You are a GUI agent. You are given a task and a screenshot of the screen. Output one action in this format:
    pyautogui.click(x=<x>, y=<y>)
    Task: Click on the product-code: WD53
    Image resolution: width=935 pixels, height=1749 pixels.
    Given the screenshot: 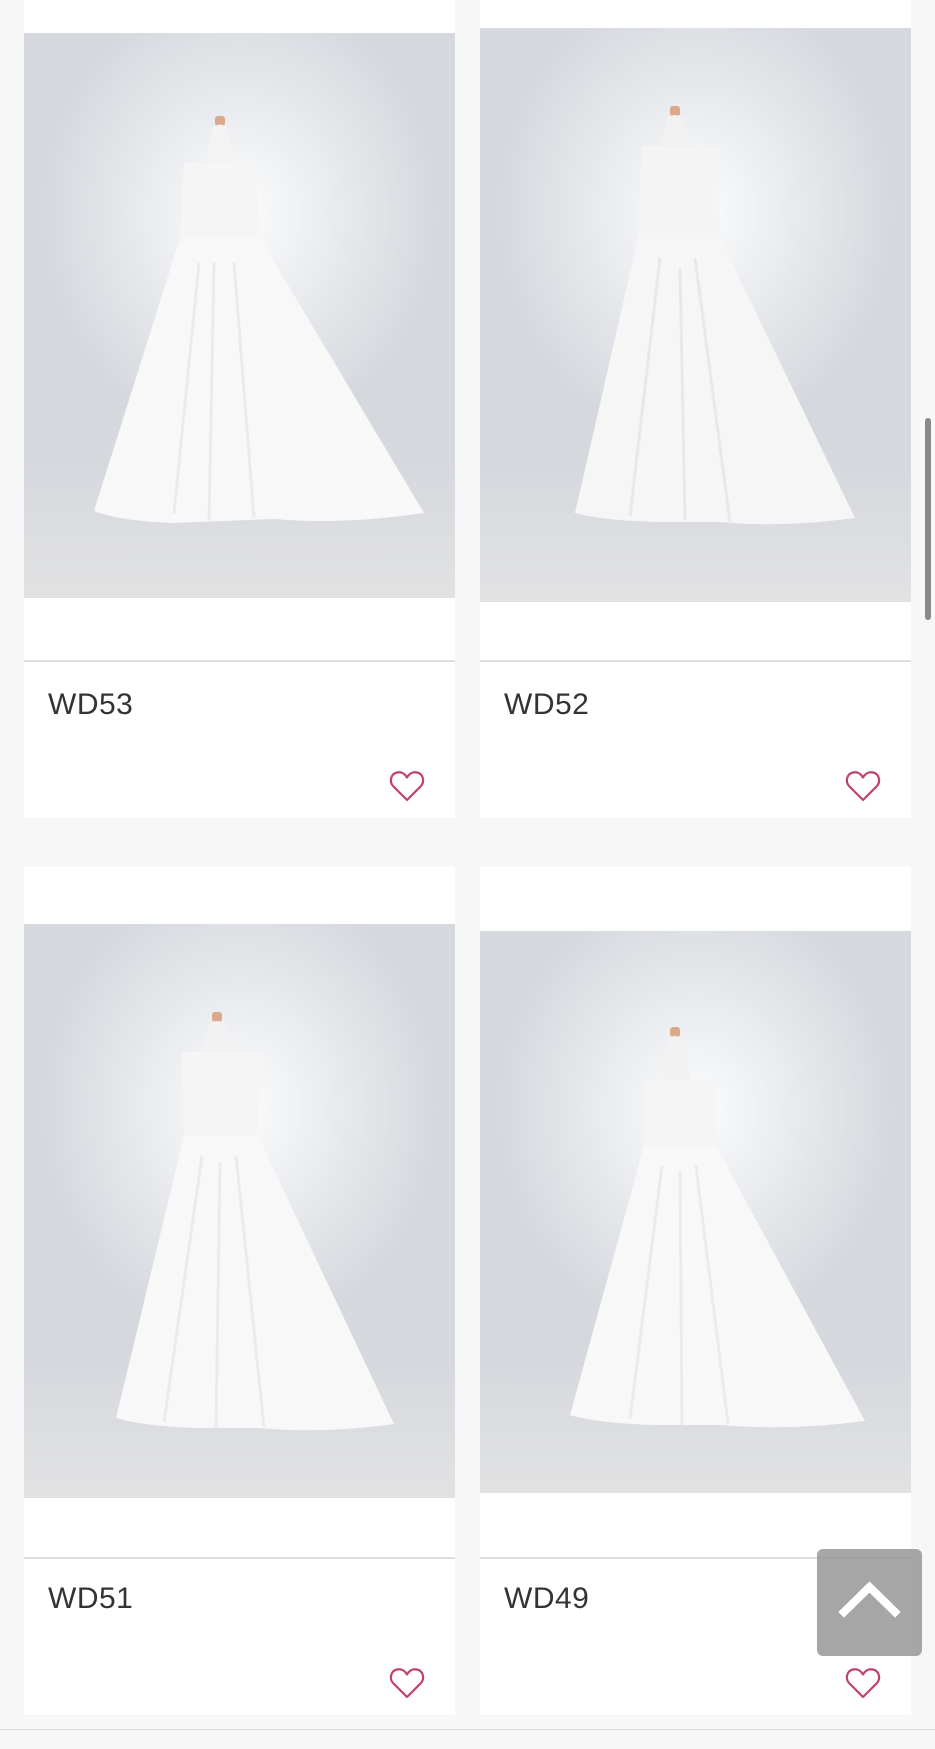 What is the action you would take?
    pyautogui.click(x=90, y=705)
    